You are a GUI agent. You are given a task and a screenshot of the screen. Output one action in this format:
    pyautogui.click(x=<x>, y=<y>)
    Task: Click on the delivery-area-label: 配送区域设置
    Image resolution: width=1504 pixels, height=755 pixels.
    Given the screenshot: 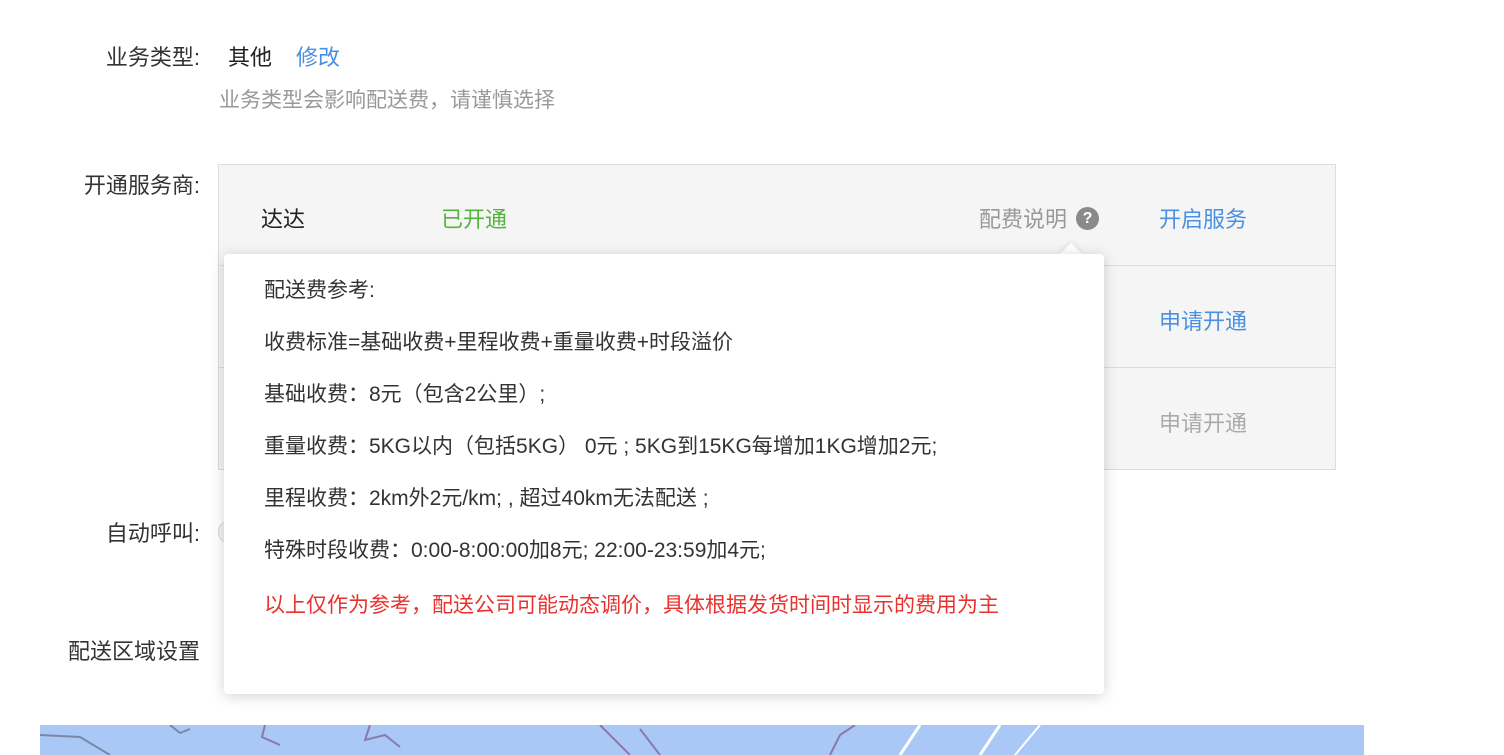 What is the action you would take?
    pyautogui.click(x=133, y=651)
    